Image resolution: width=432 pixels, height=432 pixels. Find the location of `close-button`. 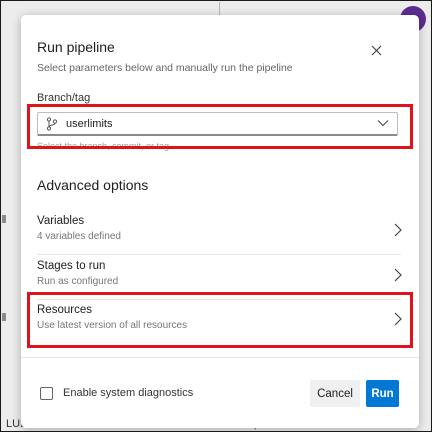

close-button is located at coordinates (376, 50).